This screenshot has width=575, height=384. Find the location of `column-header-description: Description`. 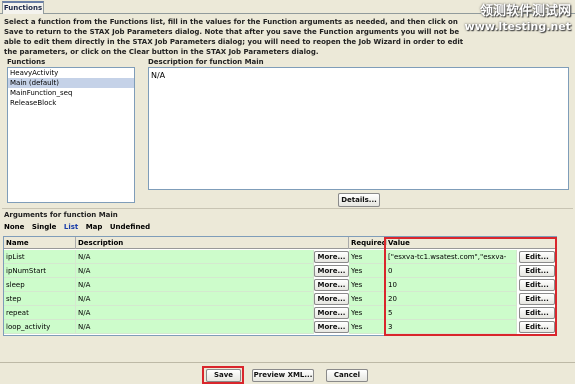

column-header-description: Description is located at coordinates (212, 243).